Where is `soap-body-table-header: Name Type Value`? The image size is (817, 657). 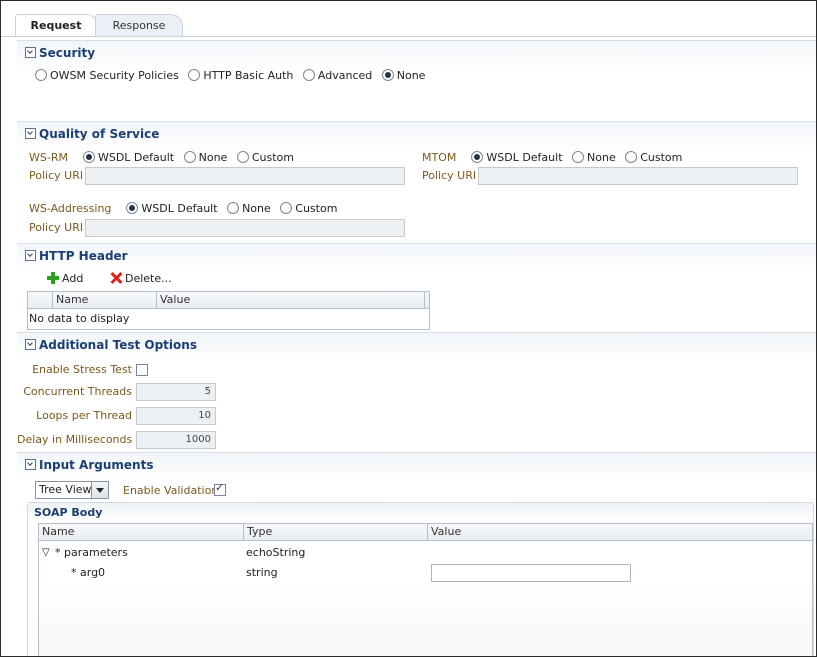
soap-body-table-header: Name Type Value is located at coordinates (425, 532).